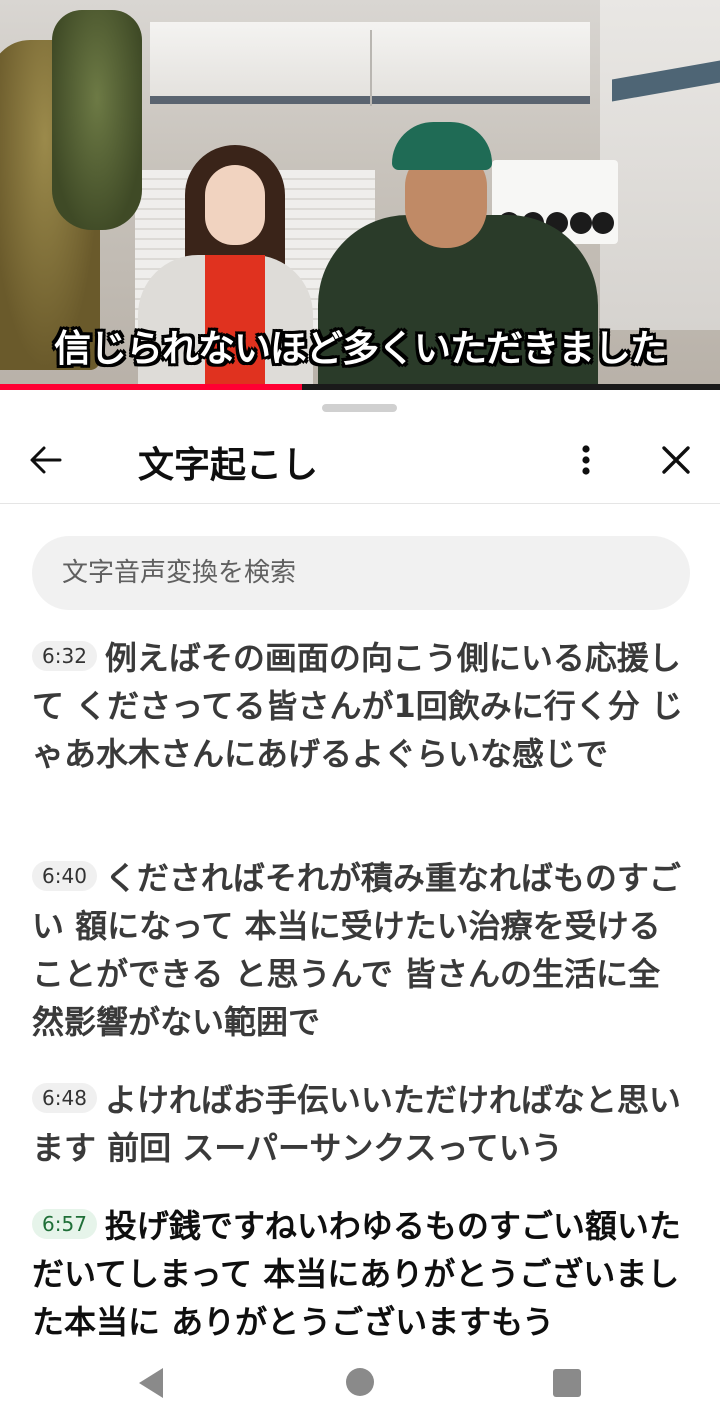 This screenshot has height=1426, width=720. What do you see at coordinates (360, 1382) in the screenshot?
I see `circle-home-icon` at bounding box center [360, 1382].